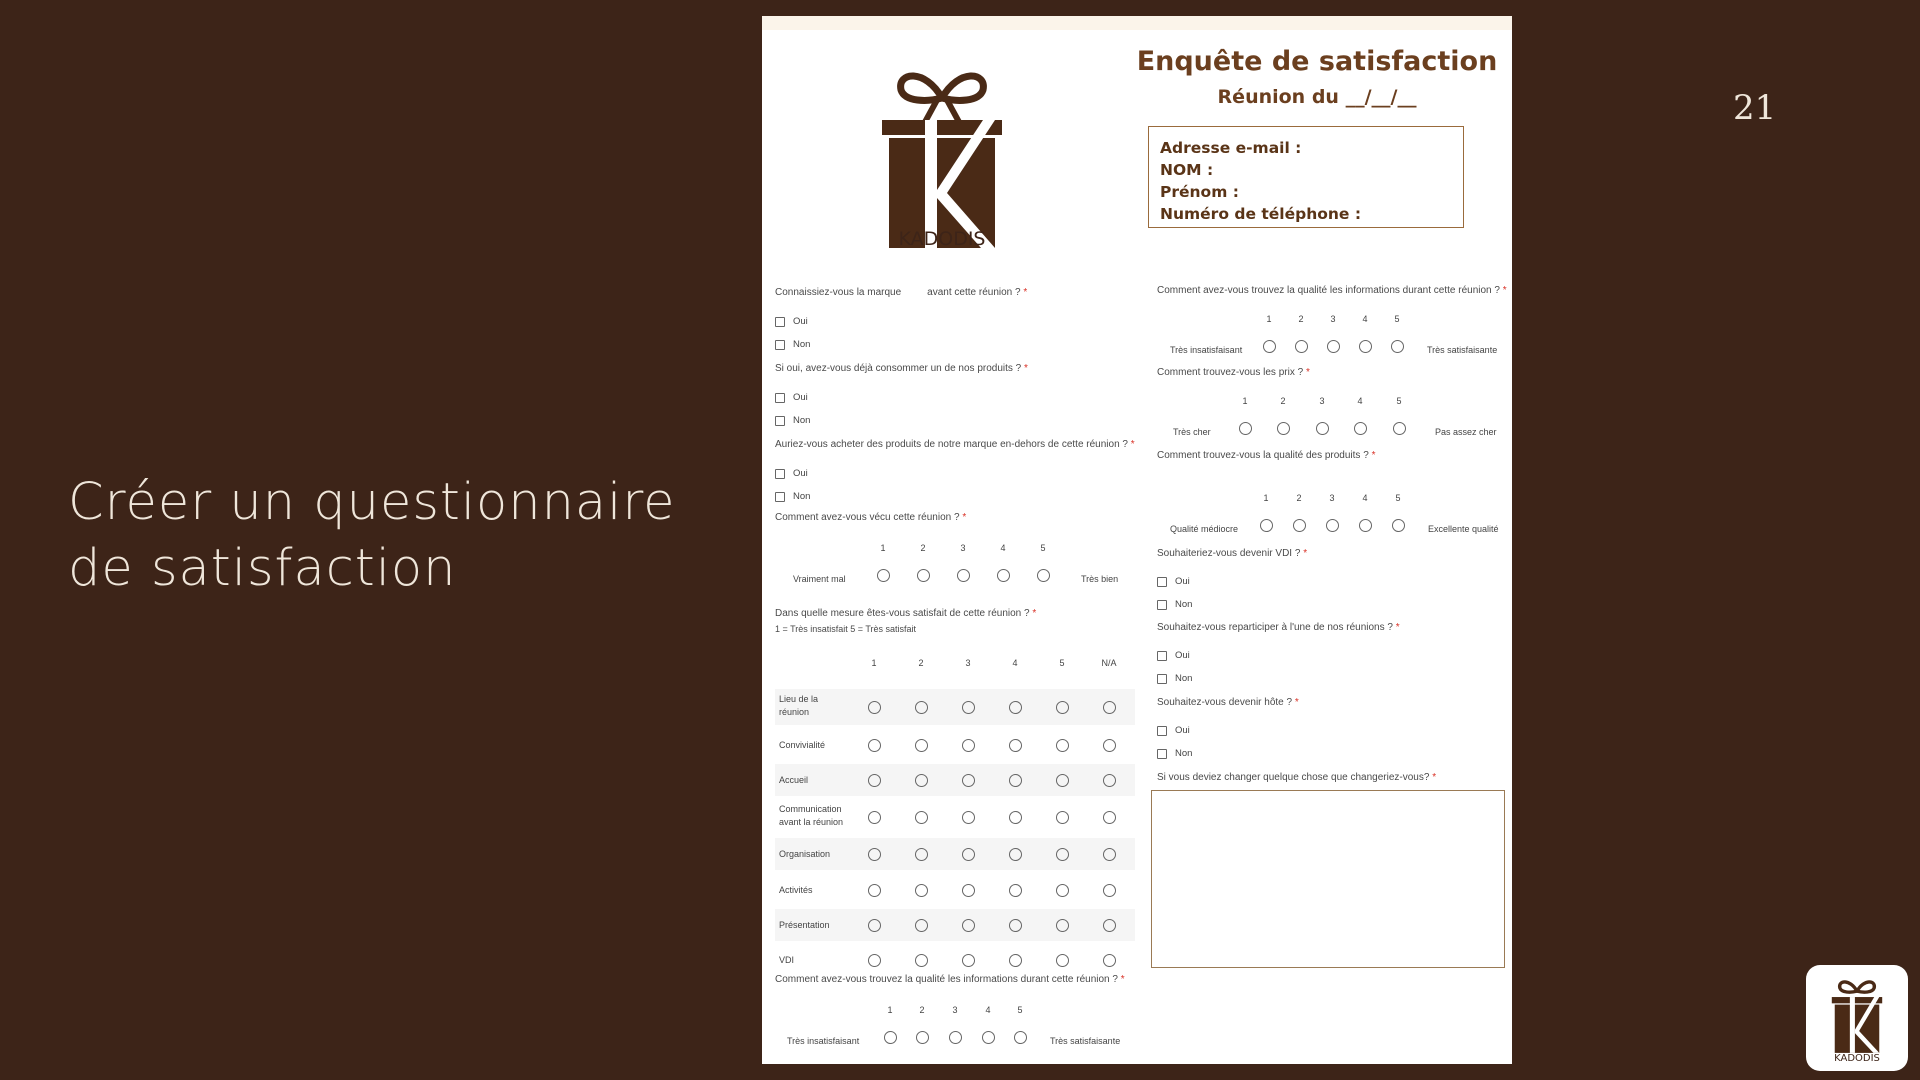 This screenshot has height=1080, width=1920. I want to click on grid-row-label-line: Présentation, so click(804, 925).